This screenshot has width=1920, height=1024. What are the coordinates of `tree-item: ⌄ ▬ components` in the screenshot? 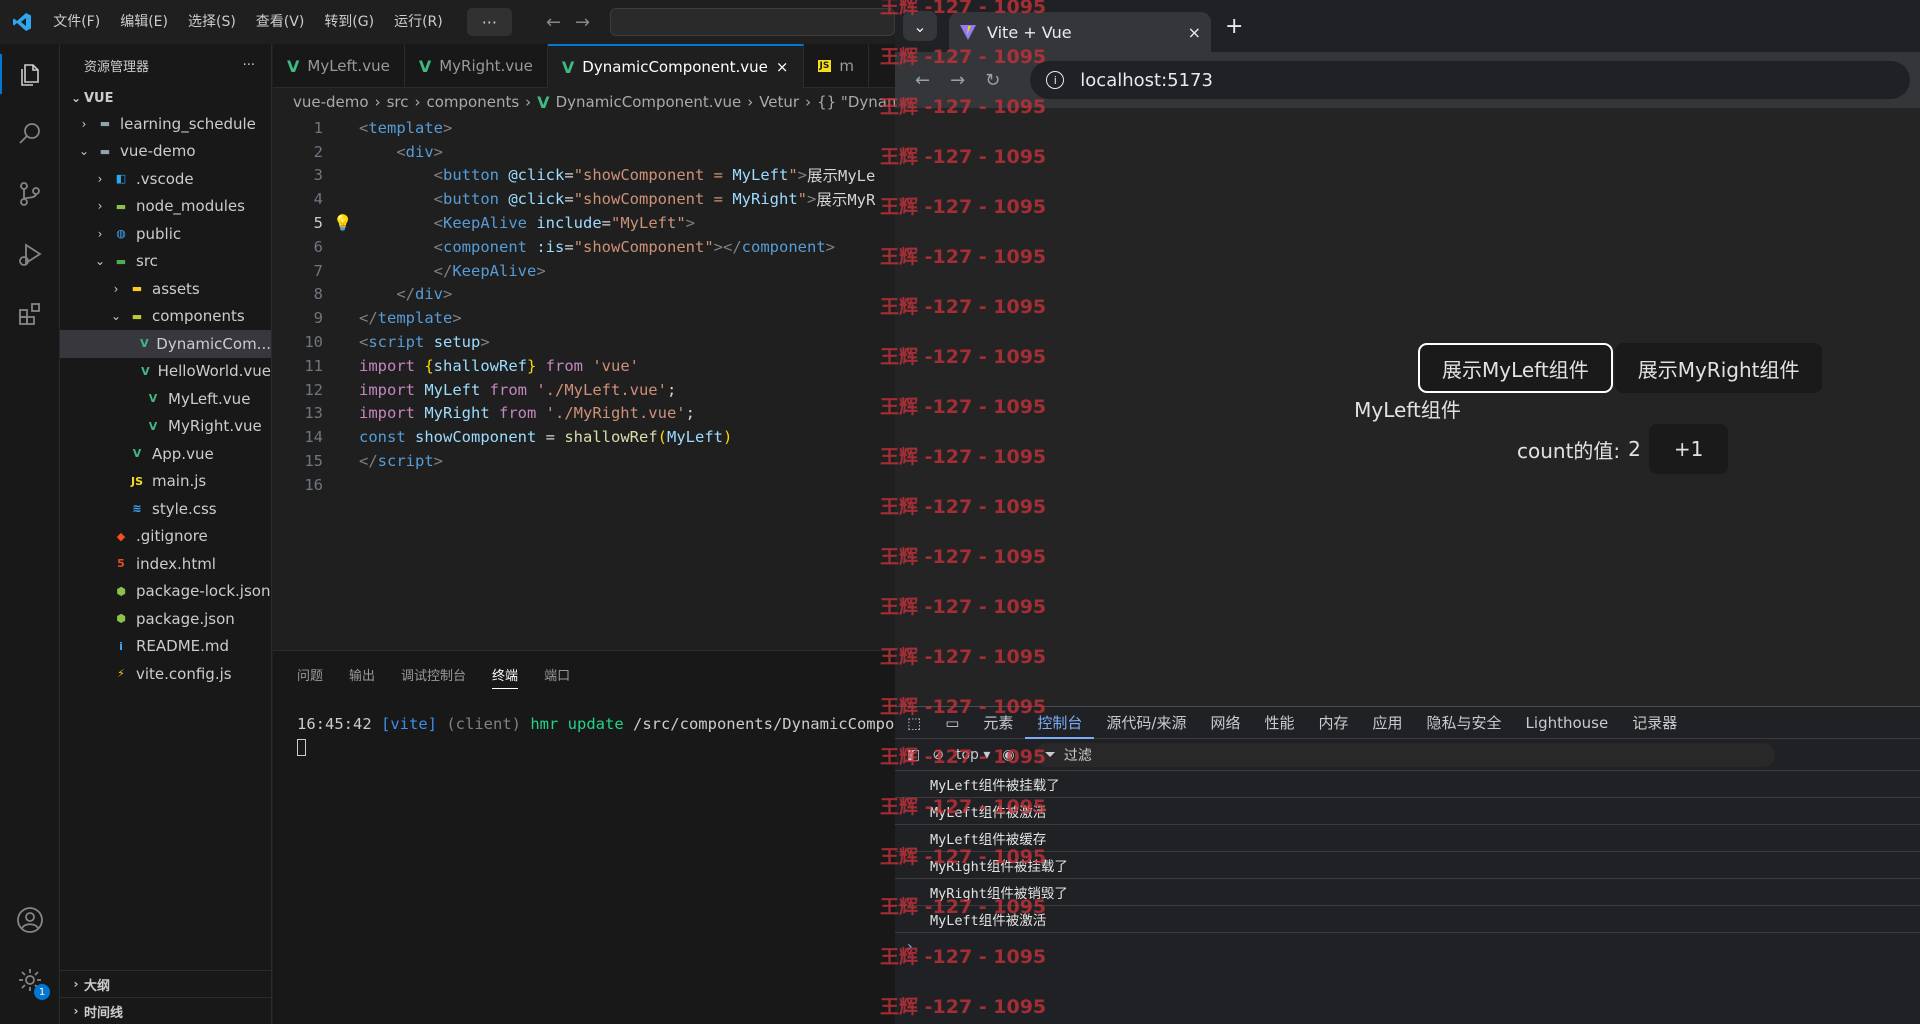 It's located at (165, 317).